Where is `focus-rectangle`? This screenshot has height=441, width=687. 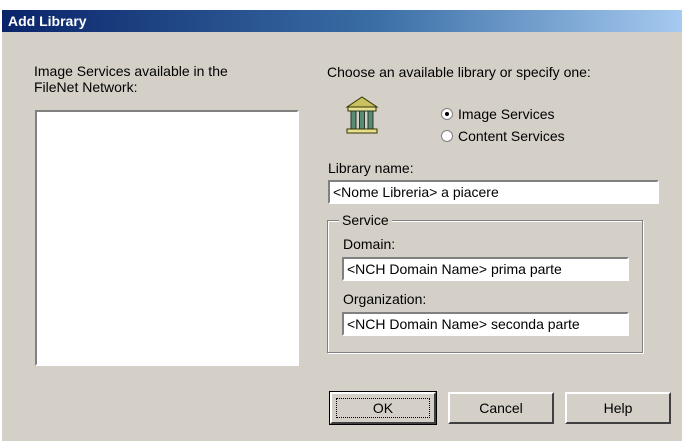
focus-rectangle is located at coordinates (383, 408).